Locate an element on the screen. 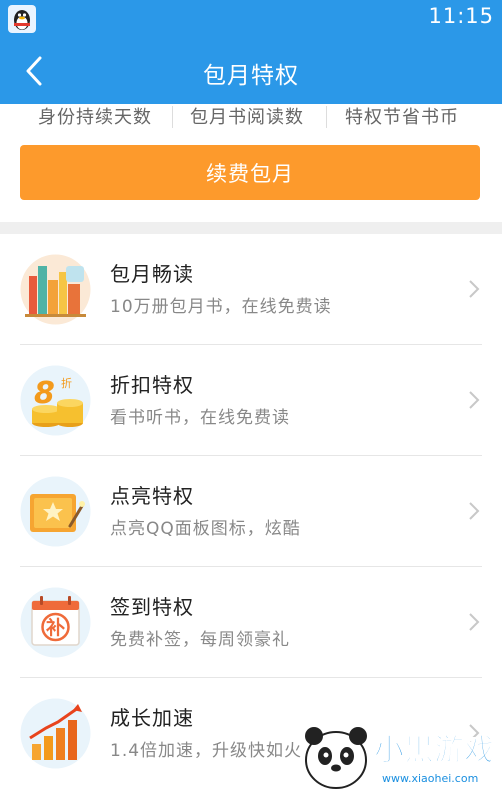  svg-text: 8 is located at coordinates (44, 393).